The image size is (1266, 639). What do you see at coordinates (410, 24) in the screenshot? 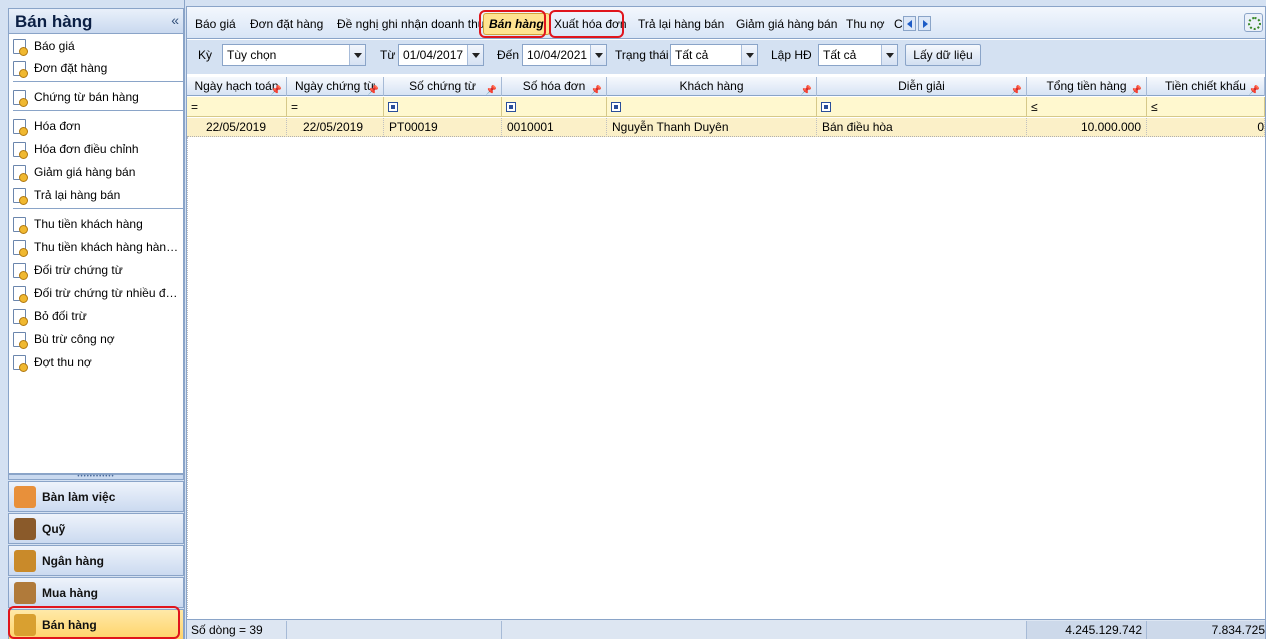
I see `tab-de-nghi-ghi-nhan-doanh-thu: Đề nghị ghi nhận doanh thu` at bounding box center [410, 24].